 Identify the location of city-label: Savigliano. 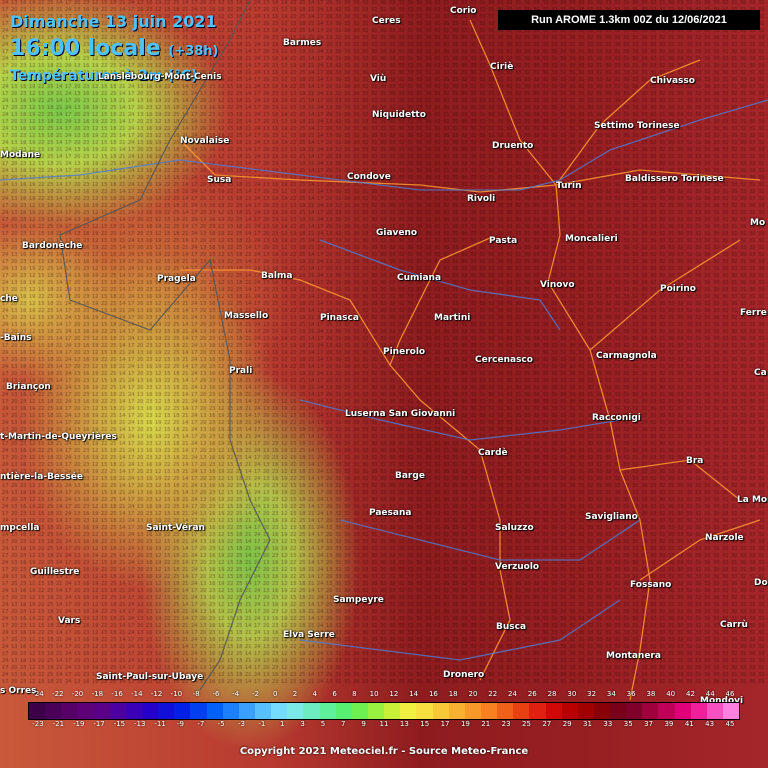
(611, 517).